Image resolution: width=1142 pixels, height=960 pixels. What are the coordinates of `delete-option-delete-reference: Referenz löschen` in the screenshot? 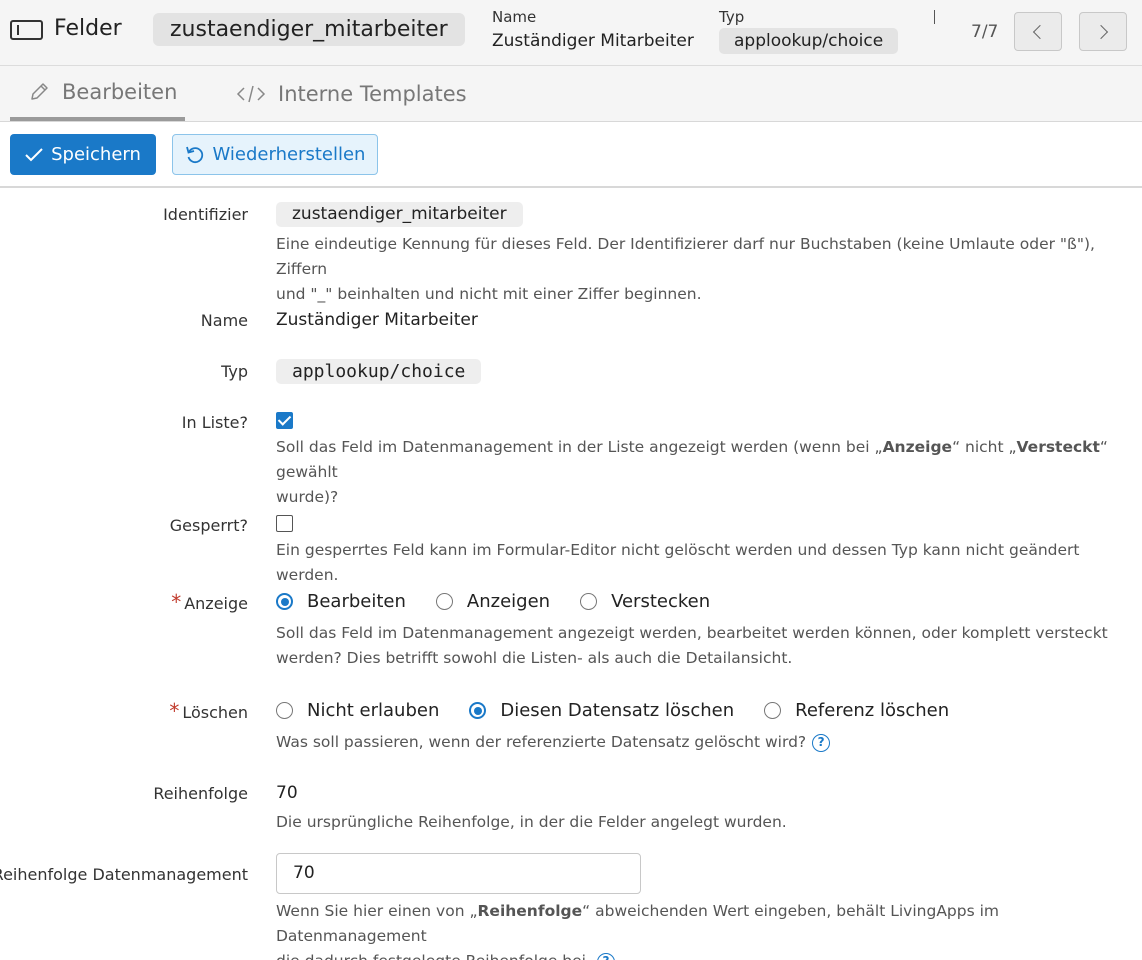 It's located at (856, 710).